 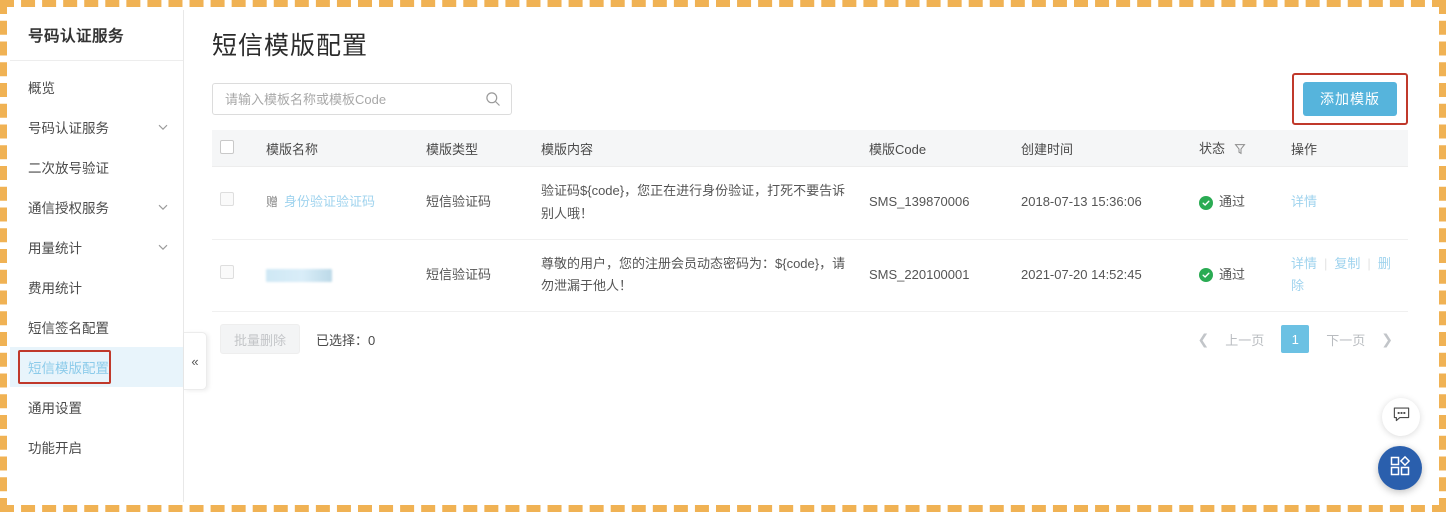 I want to click on column-header-created-time: 创建时间, so click(x=1102, y=148).